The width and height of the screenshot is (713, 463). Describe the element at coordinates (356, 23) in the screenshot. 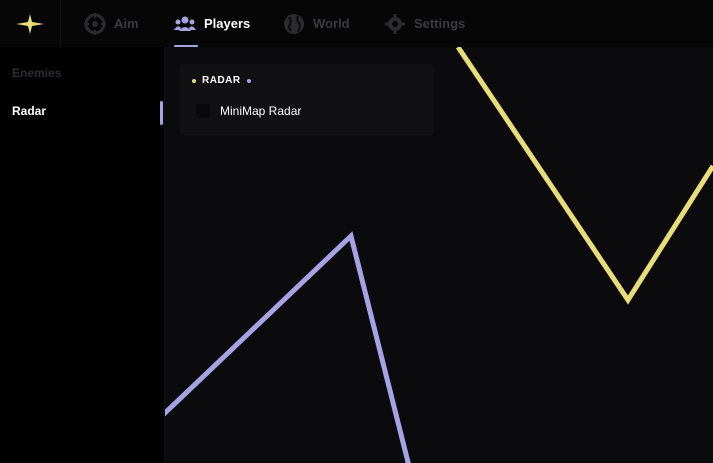

I see `top-nav-bar: Aim Players World Settings` at that location.